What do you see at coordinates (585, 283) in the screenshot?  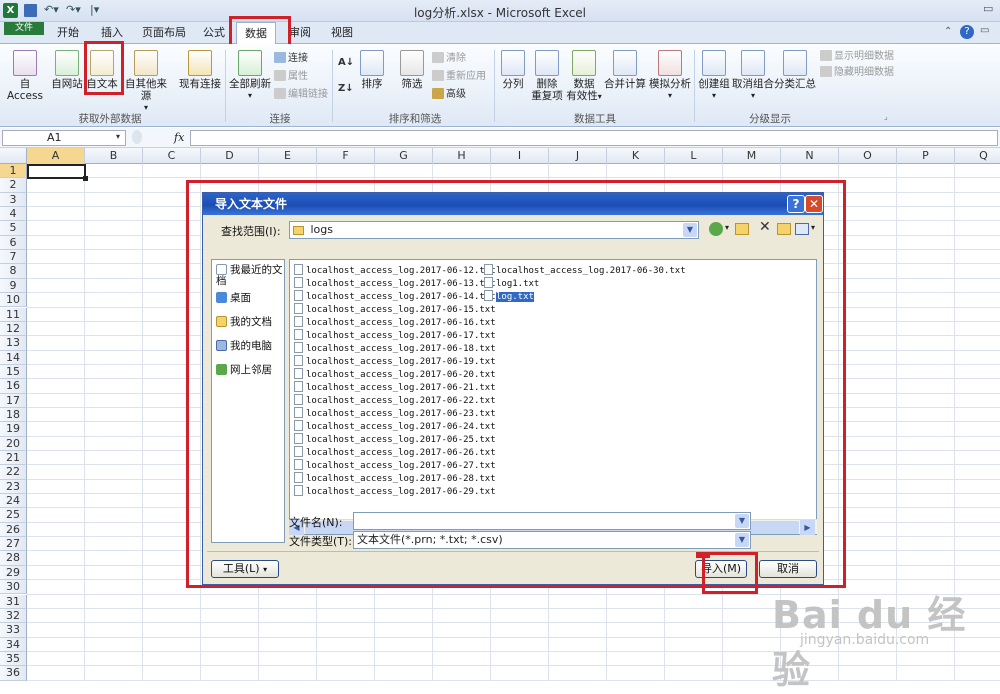 I see `file-item: log1.txt` at bounding box center [585, 283].